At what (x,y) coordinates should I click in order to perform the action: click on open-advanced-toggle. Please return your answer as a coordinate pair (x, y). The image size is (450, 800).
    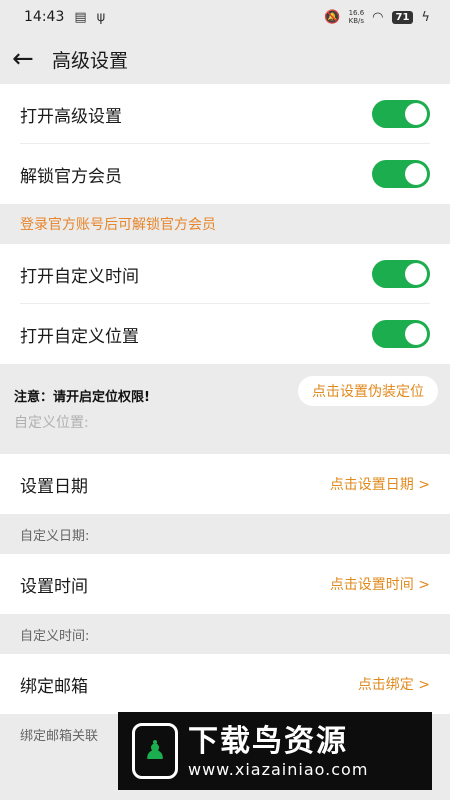
    Looking at the image, I should click on (401, 114).